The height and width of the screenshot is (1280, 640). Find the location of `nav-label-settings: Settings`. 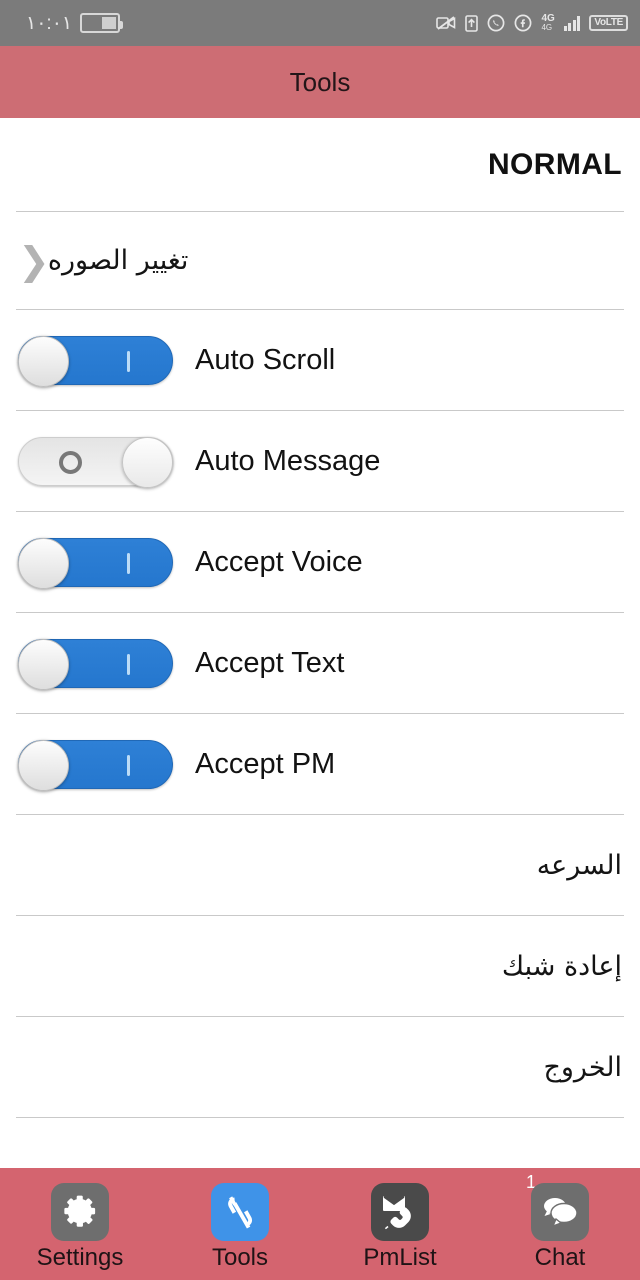

nav-label-settings: Settings is located at coordinates (80, 1257).